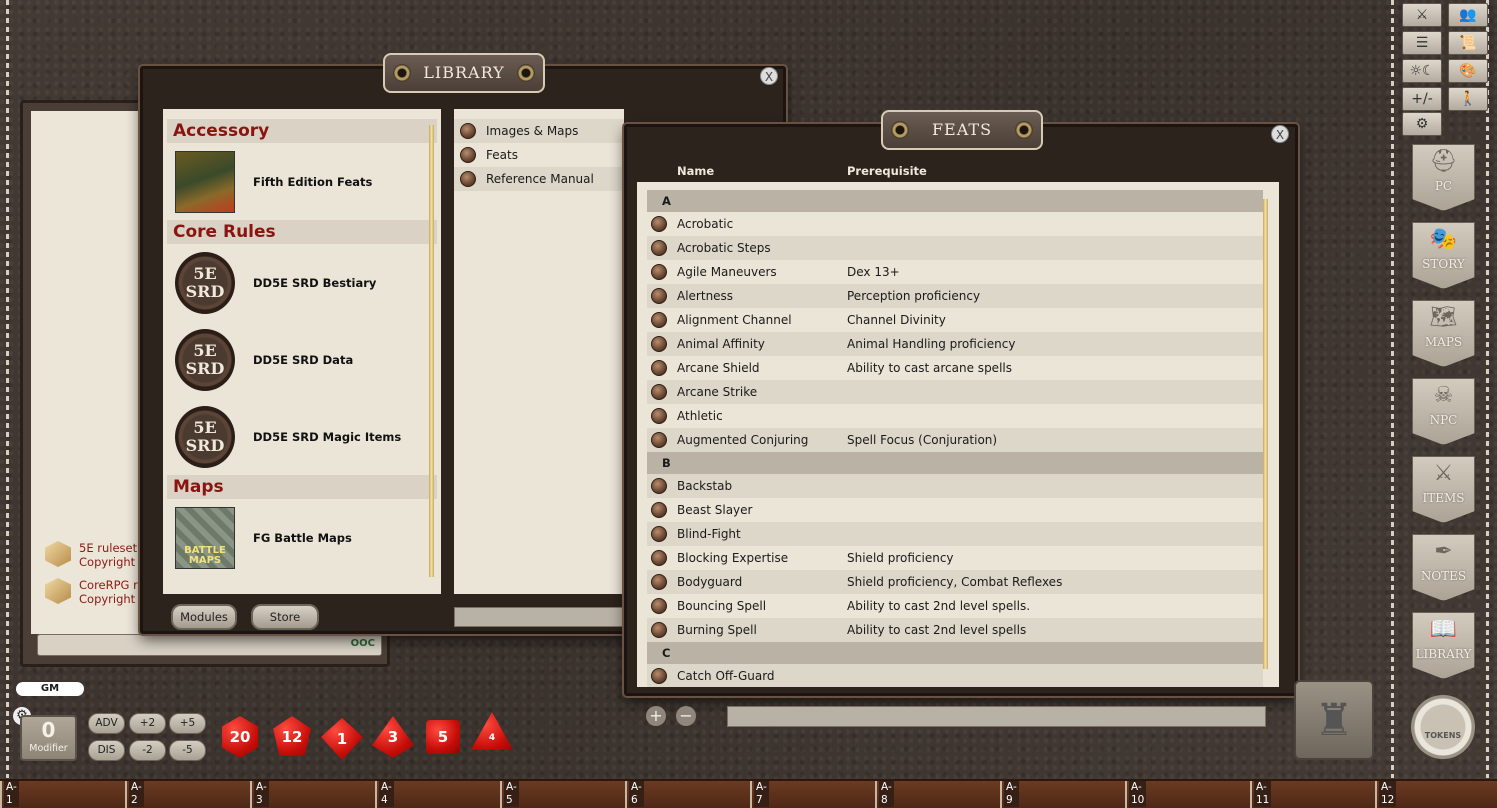  What do you see at coordinates (955, 201) in the screenshot?
I see `letter-group-header: A` at bounding box center [955, 201].